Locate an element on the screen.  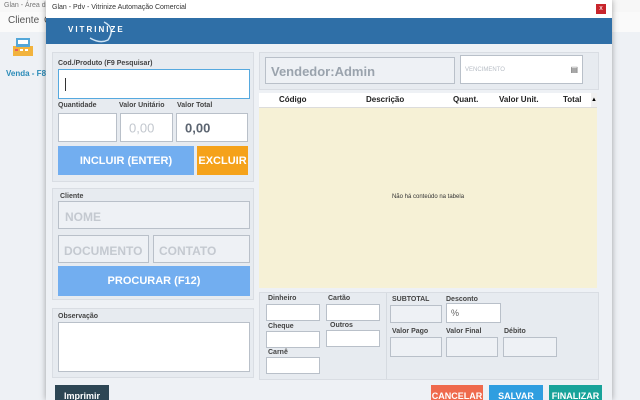
booklet-input is located at coordinates (293, 365).